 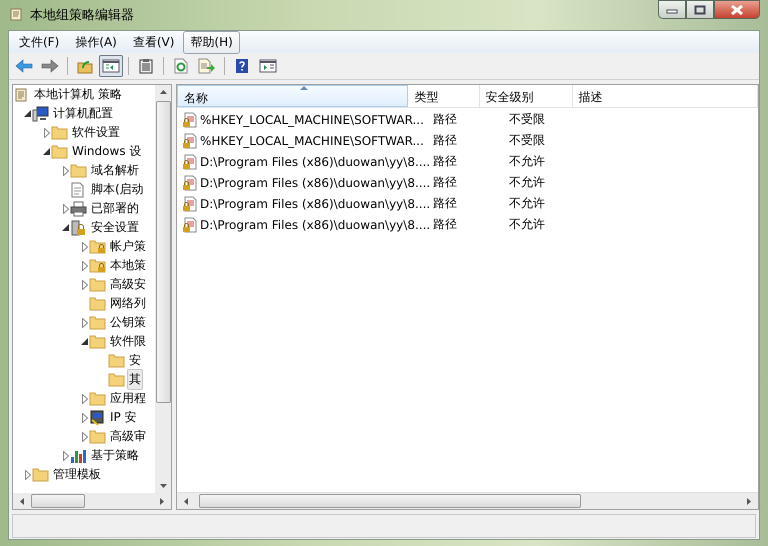 I want to click on tree-item: 高级安, so click(x=128, y=284).